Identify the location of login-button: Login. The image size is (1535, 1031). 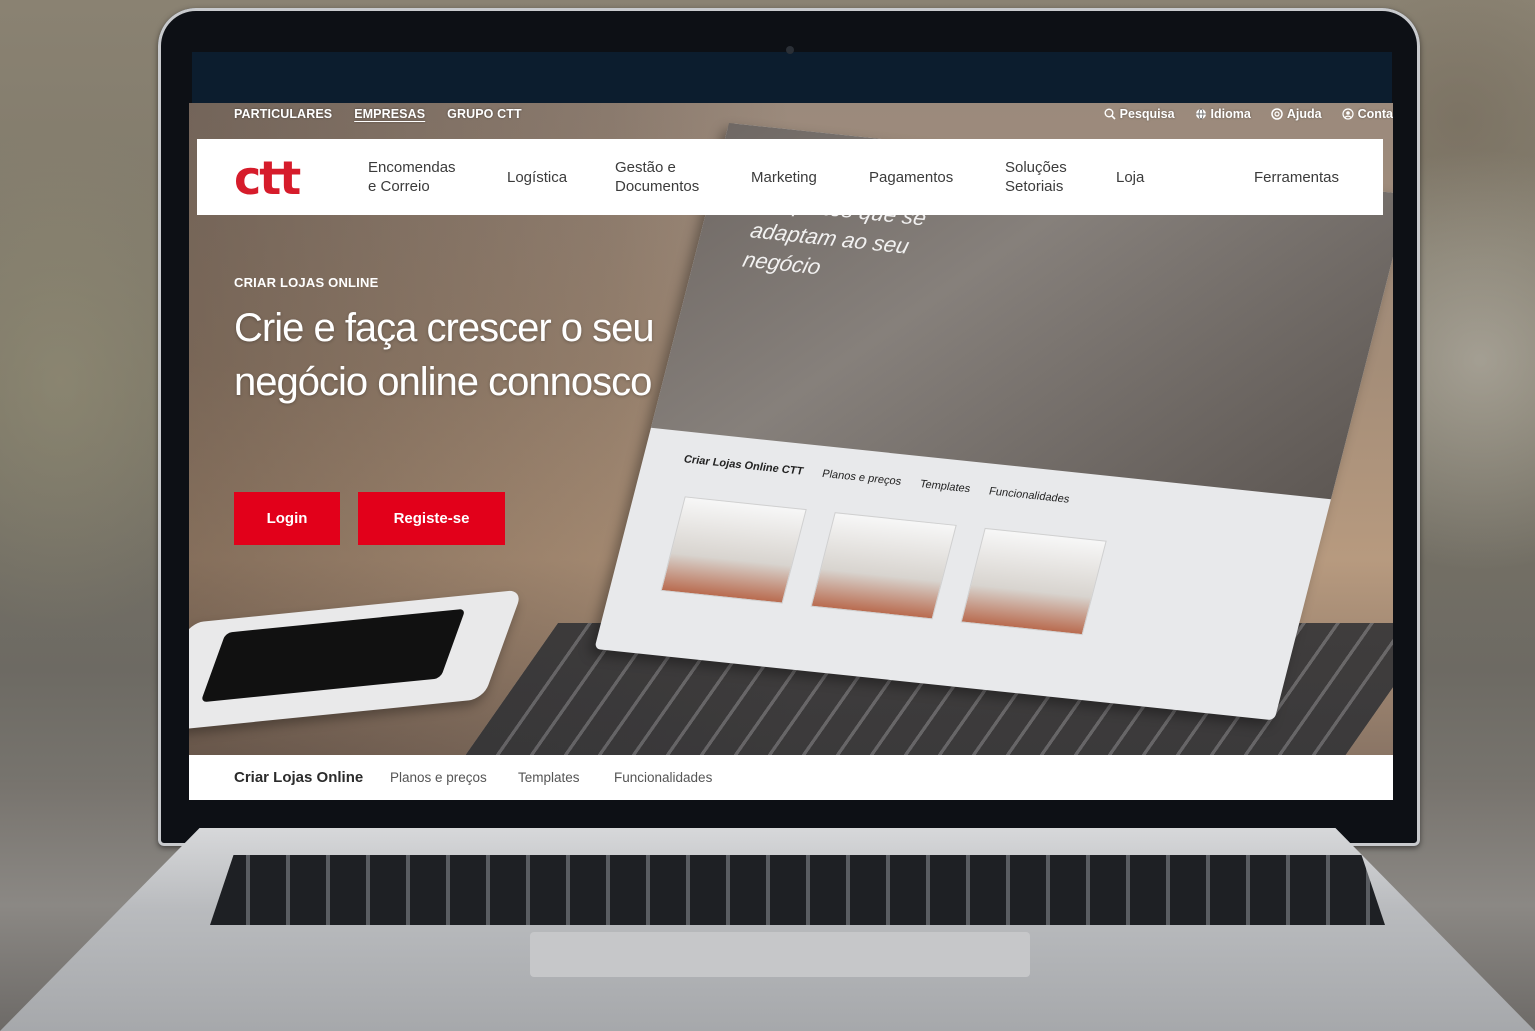
(287, 518).